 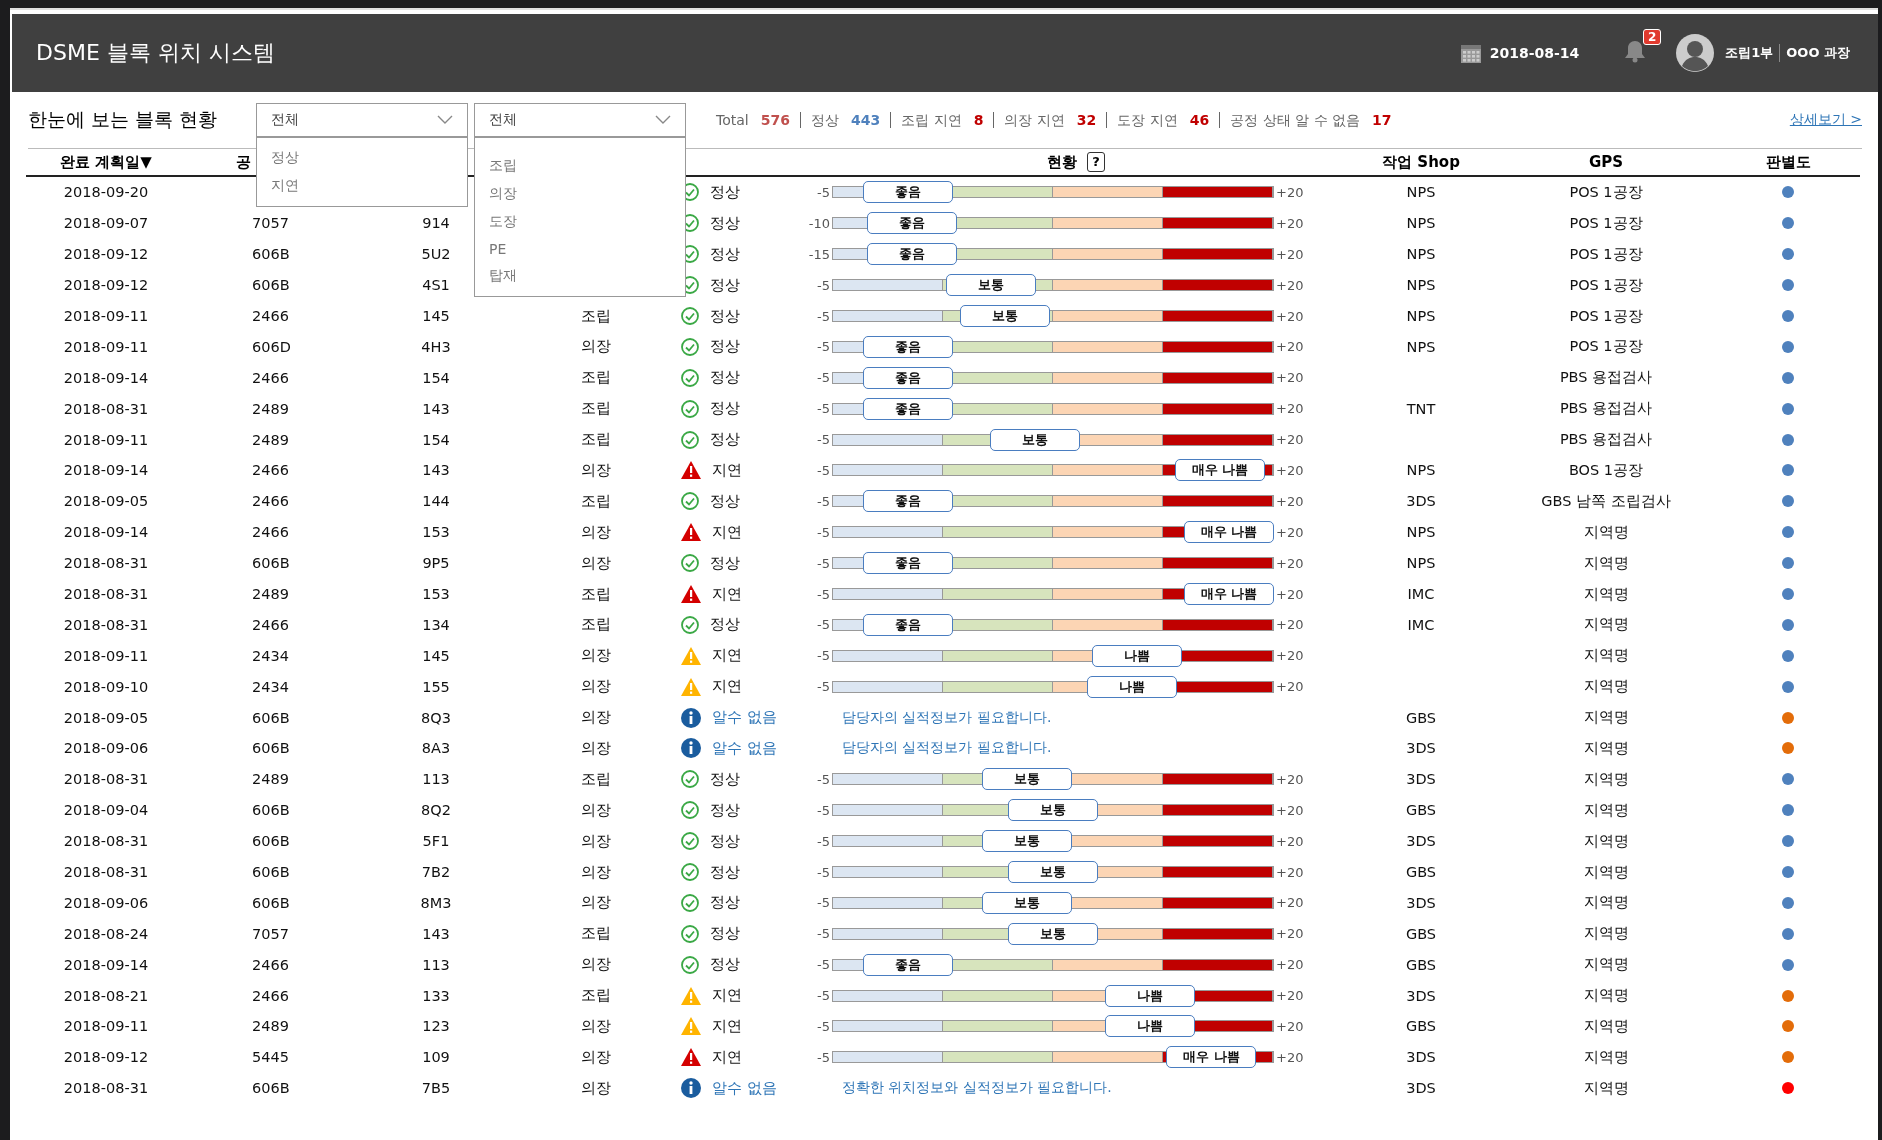 What do you see at coordinates (1147, 120) in the screenshot?
I see `stat-label: 도장 지연` at bounding box center [1147, 120].